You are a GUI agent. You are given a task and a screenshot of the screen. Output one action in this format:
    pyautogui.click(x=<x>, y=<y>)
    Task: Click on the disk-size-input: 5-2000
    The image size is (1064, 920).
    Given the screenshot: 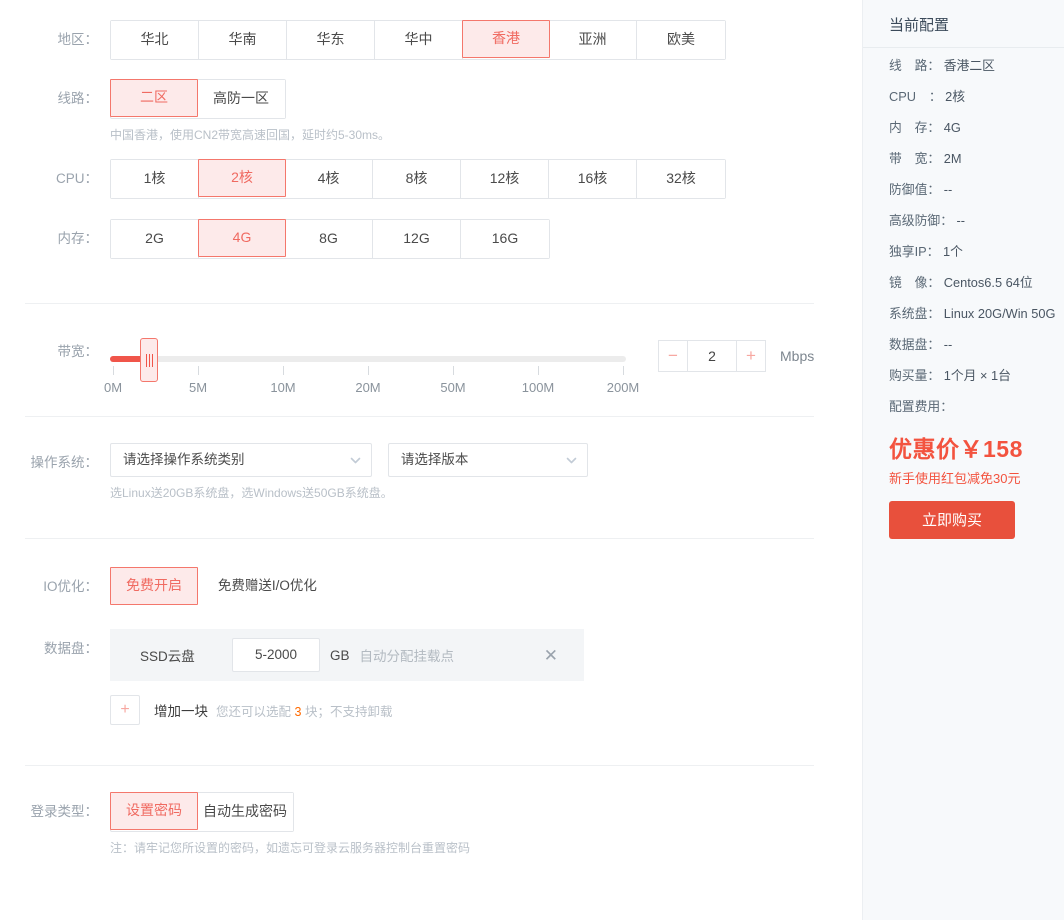 What is the action you would take?
    pyautogui.click(x=276, y=655)
    